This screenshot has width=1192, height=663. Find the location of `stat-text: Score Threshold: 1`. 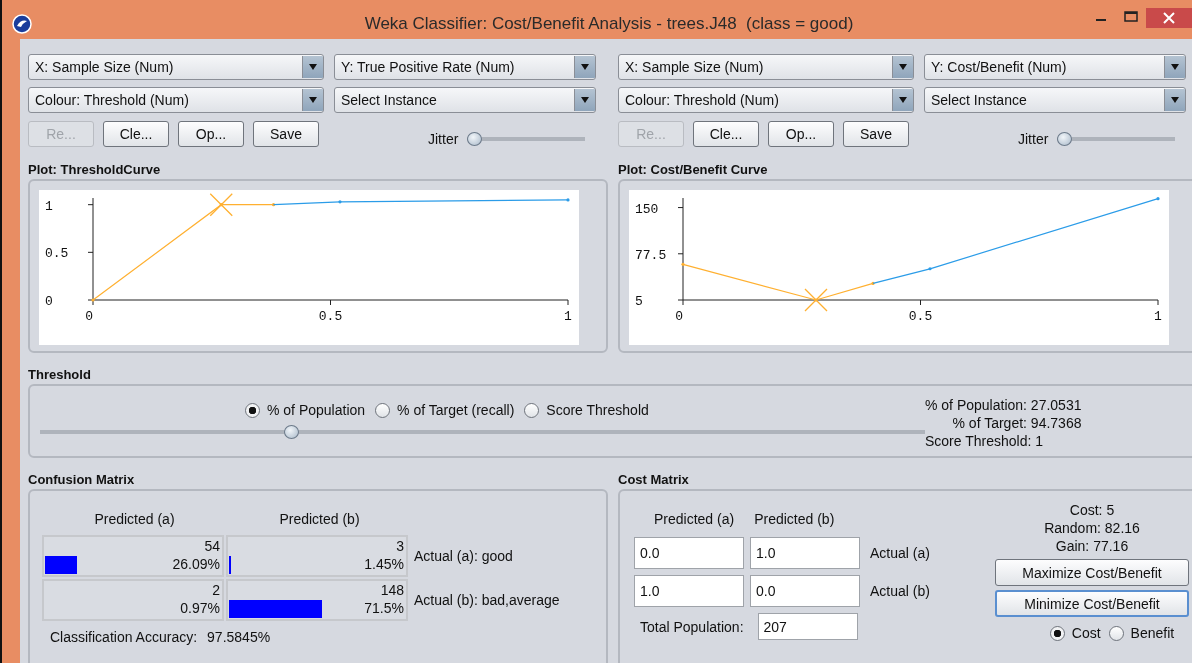

stat-text: Score Threshold: 1 is located at coordinates (984, 441).